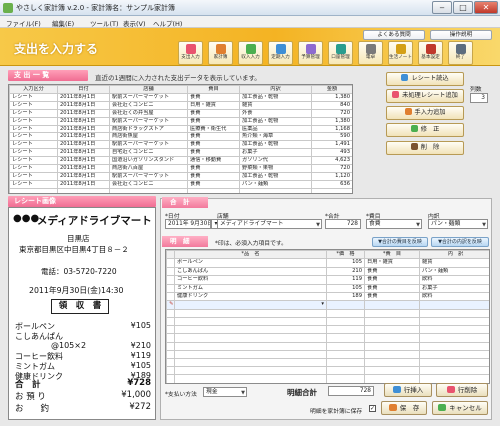  What do you see at coordinates (454, 271) in the screenshot?
I see `grid-cell: パン・麺類` at bounding box center [454, 271].